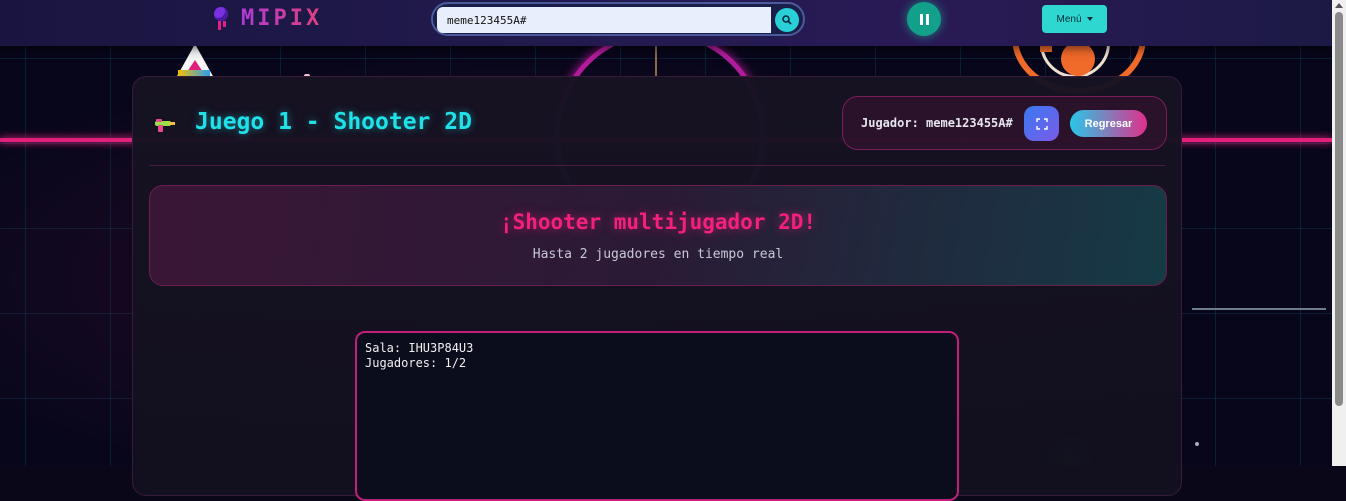 The height and width of the screenshot is (501, 1346). I want to click on scrollbar-thumb, so click(1339, 209).